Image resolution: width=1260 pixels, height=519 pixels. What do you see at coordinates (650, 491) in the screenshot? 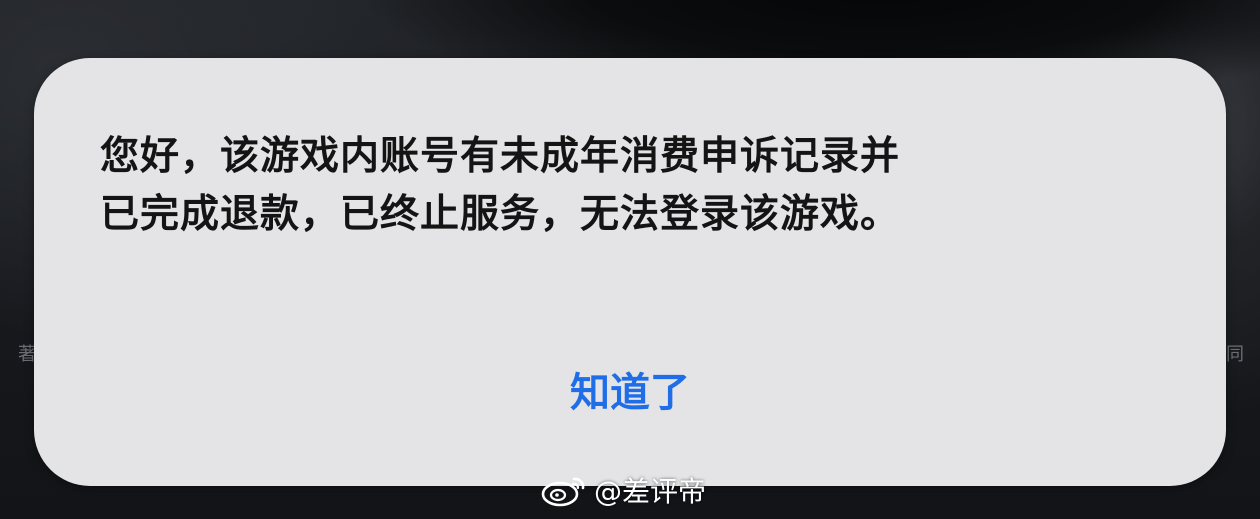
I see `watermark-text: @差评帝` at bounding box center [650, 491].